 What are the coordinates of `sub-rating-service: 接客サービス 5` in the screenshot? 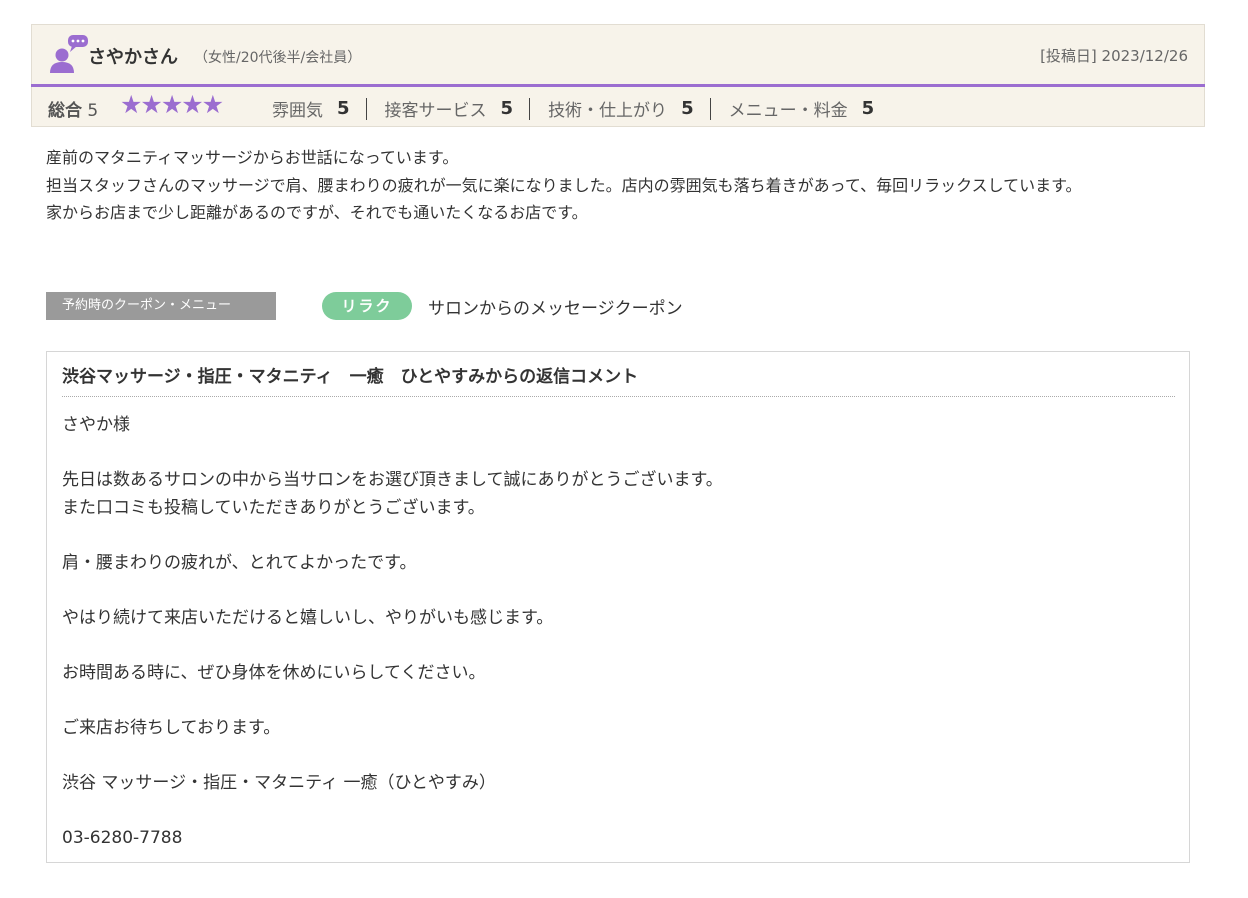 It's located at (449, 108).